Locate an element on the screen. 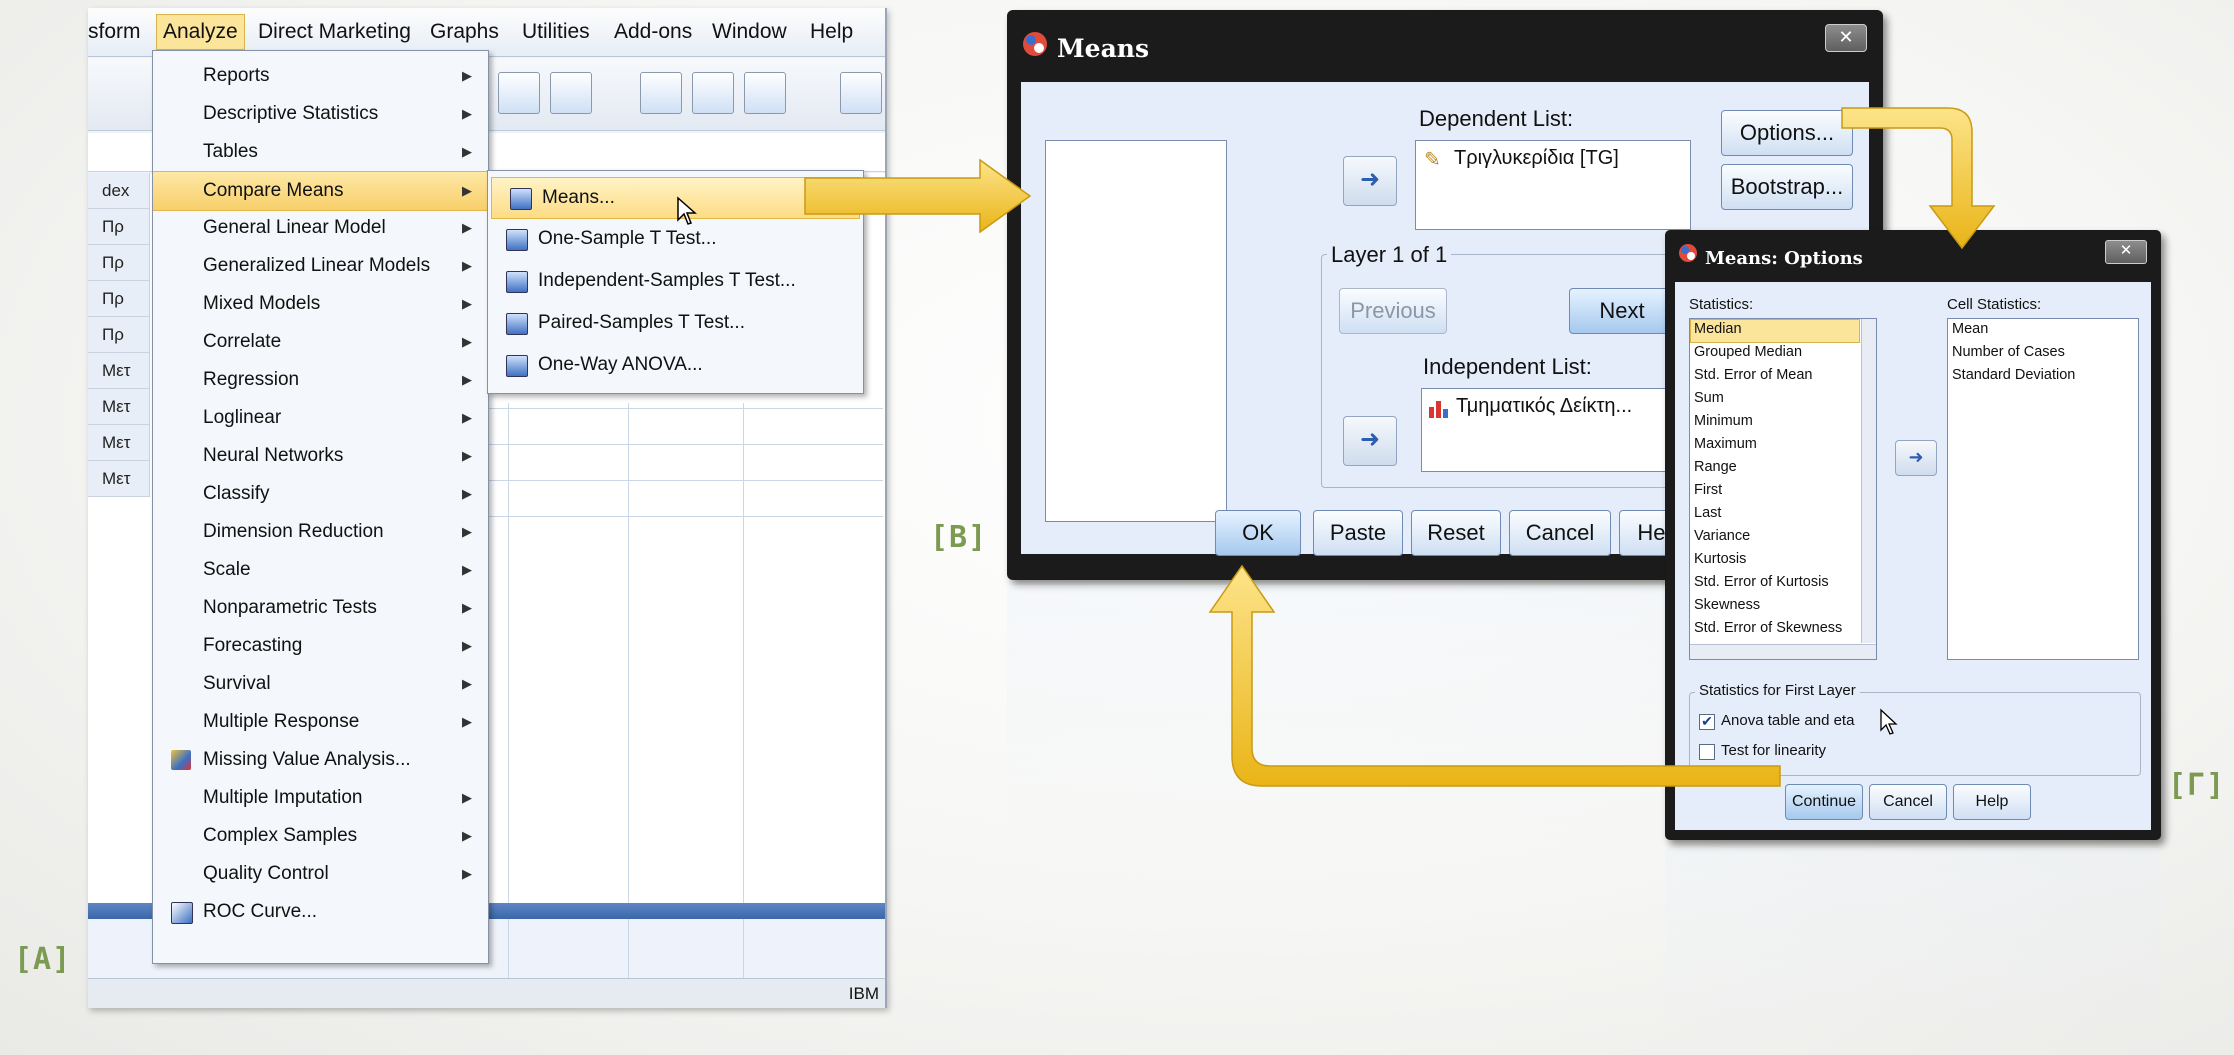 The height and width of the screenshot is (1055, 2234). panel-tag-a: [A] is located at coordinates (43, 959).